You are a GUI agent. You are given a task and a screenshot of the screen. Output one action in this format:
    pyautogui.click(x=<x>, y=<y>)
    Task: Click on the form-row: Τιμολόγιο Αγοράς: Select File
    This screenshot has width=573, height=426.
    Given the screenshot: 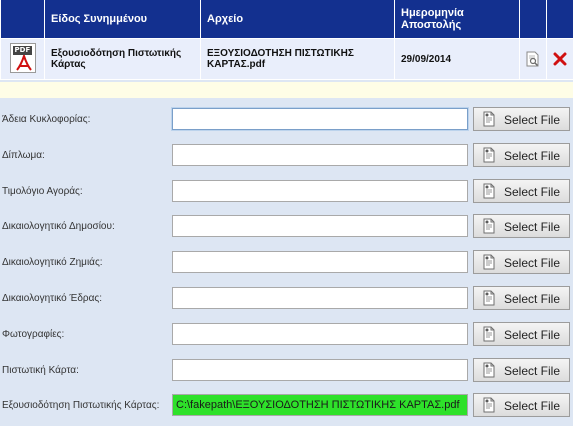 What is the action you would take?
    pyautogui.click(x=286, y=192)
    